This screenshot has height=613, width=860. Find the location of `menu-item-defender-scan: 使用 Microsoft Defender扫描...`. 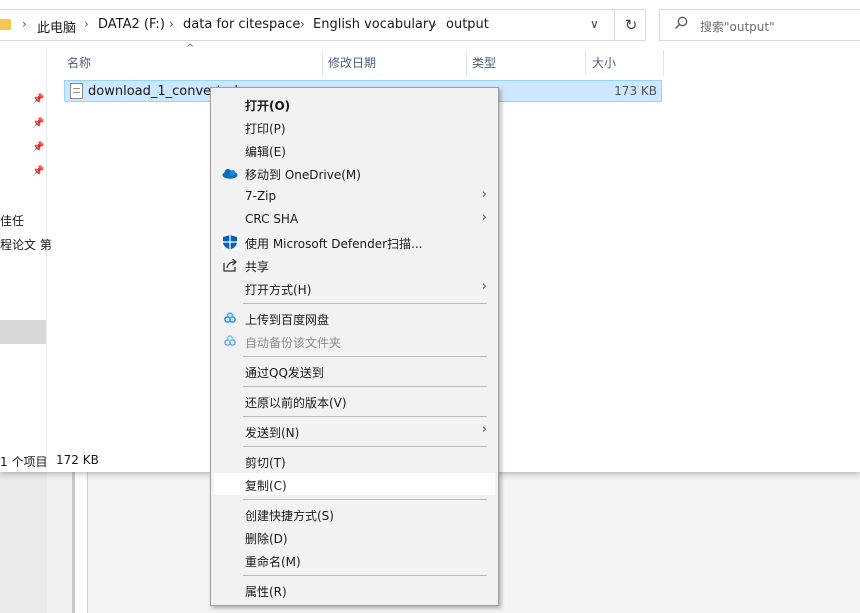

menu-item-defender-scan: 使用 Microsoft Defender扫描... is located at coordinates (354, 242).